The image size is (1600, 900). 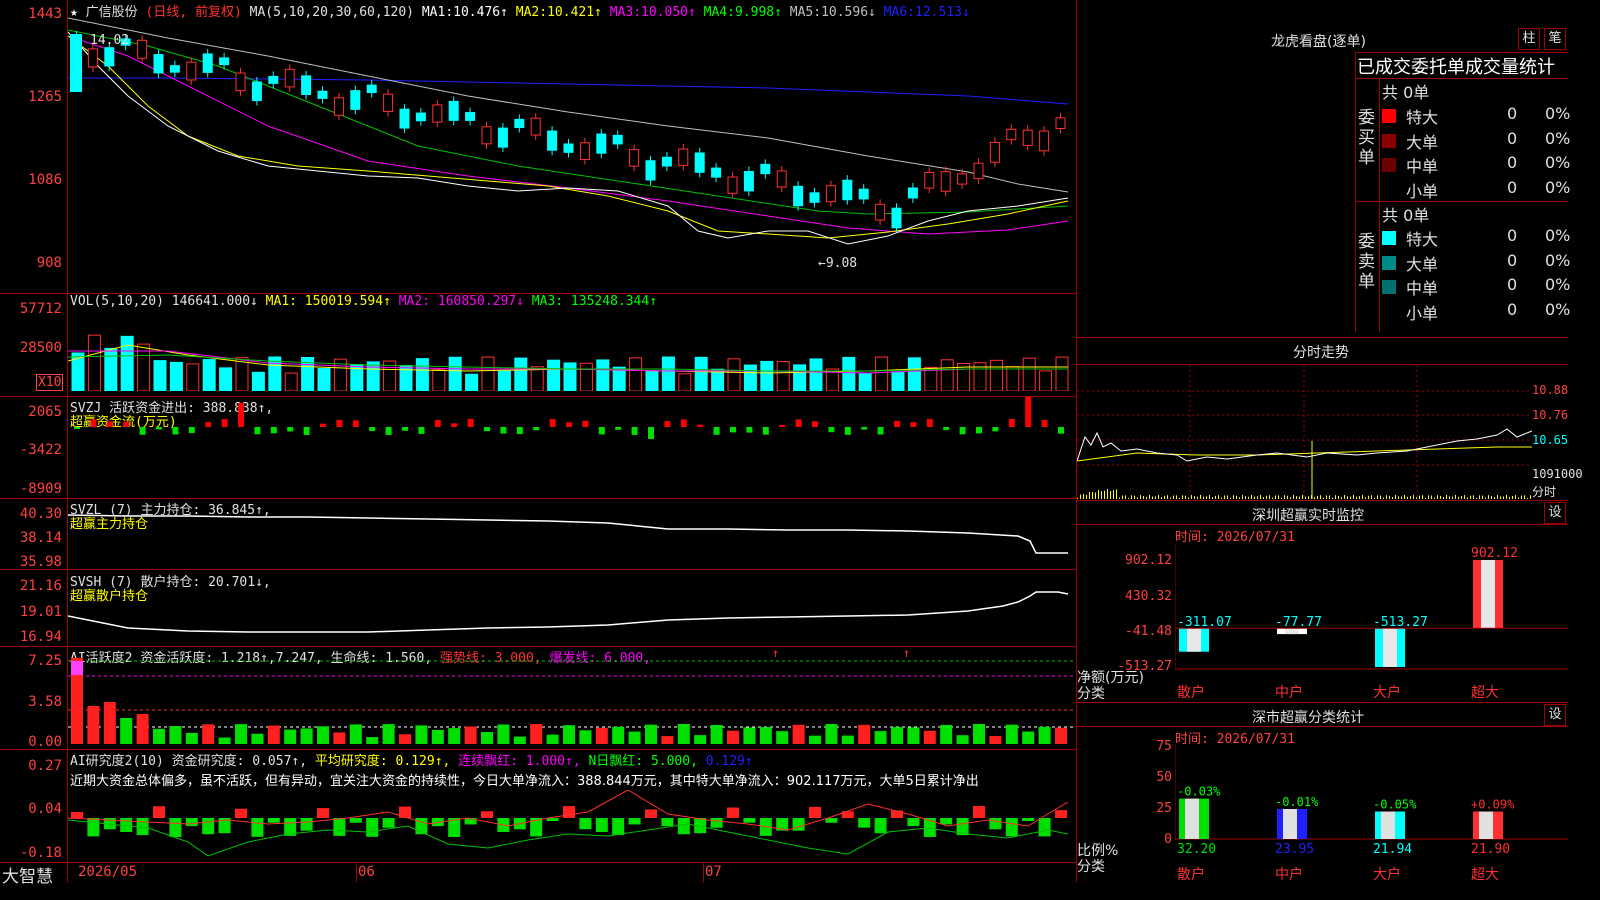 What do you see at coordinates (1191, 875) in the screenshot?
I see `class-category-label: 散户` at bounding box center [1191, 875].